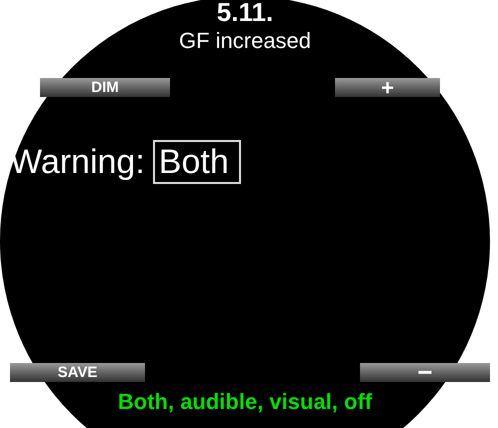 This screenshot has width=498, height=428. What do you see at coordinates (245, 41) in the screenshot?
I see `screen-subtitle: GF increased` at bounding box center [245, 41].